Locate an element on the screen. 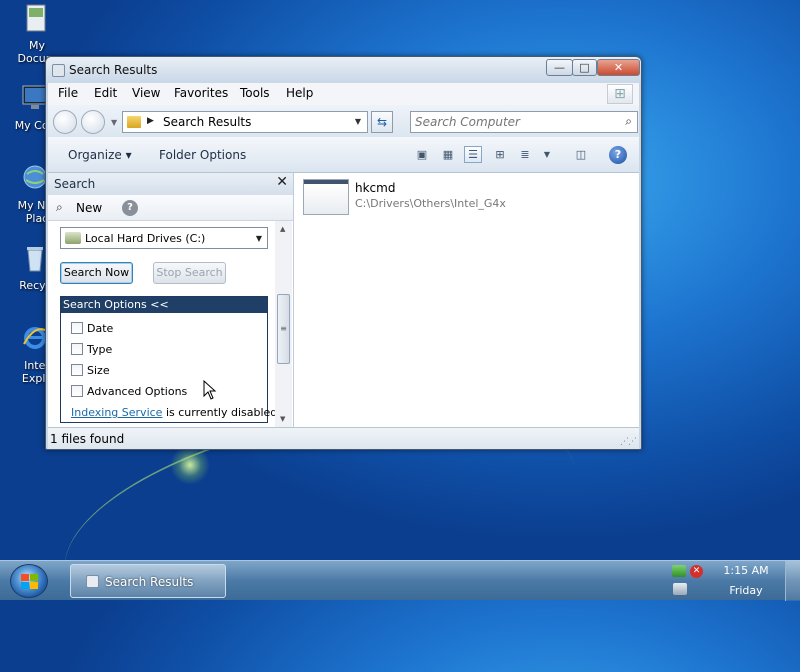 The width and height of the screenshot is (800, 672). address-bar: ▶ Search Results ▼ is located at coordinates (245, 122).